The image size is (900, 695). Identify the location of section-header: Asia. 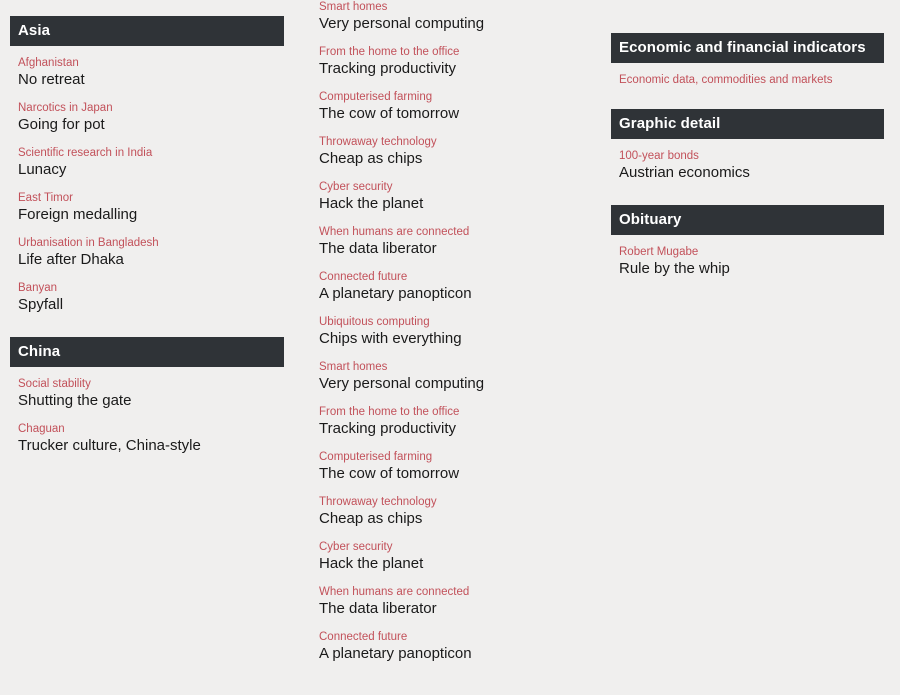
(147, 31).